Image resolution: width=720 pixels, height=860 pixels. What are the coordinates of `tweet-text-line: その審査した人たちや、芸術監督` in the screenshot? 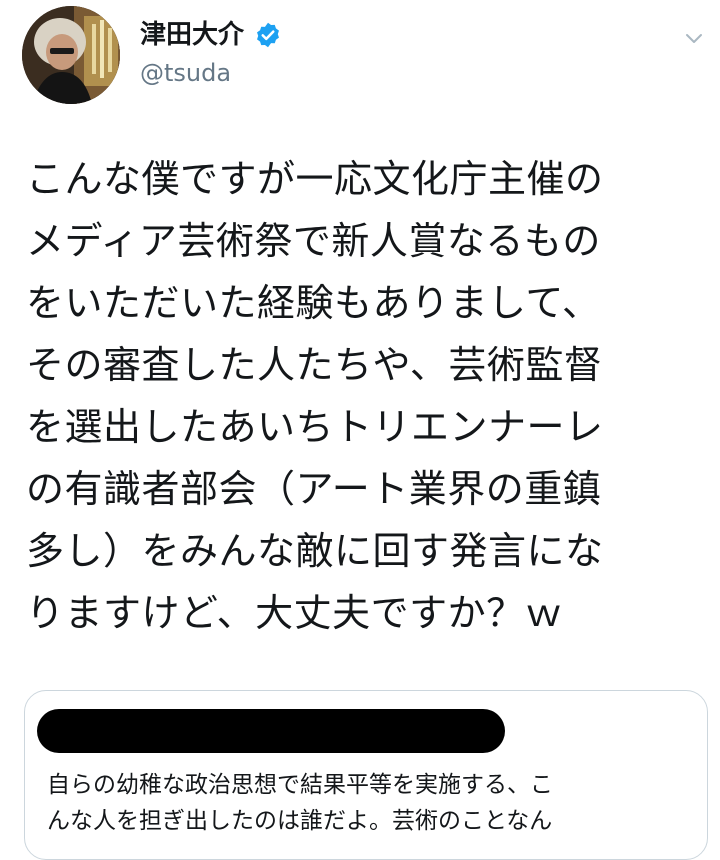 It's located at (314, 365).